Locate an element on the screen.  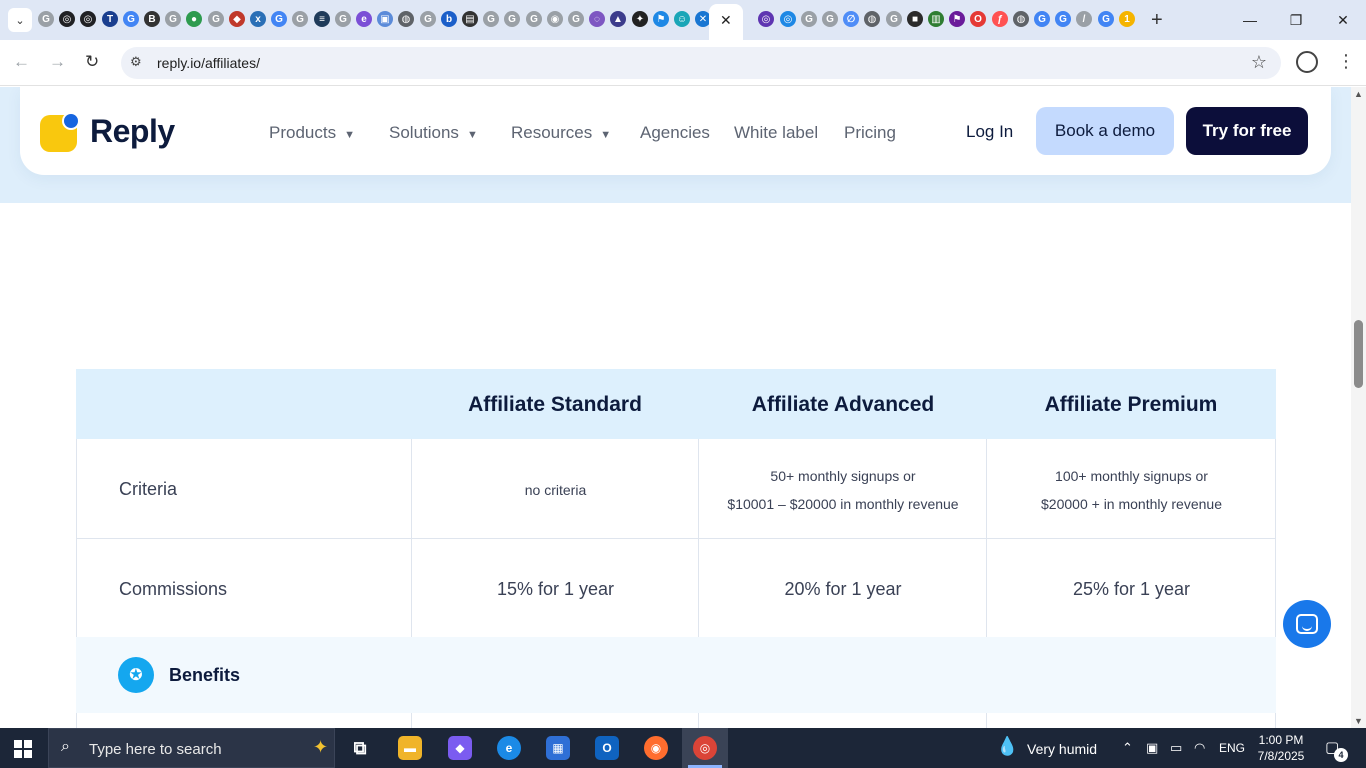
flag-purple-favicon: ⚑ is located at coordinates (957, 19).